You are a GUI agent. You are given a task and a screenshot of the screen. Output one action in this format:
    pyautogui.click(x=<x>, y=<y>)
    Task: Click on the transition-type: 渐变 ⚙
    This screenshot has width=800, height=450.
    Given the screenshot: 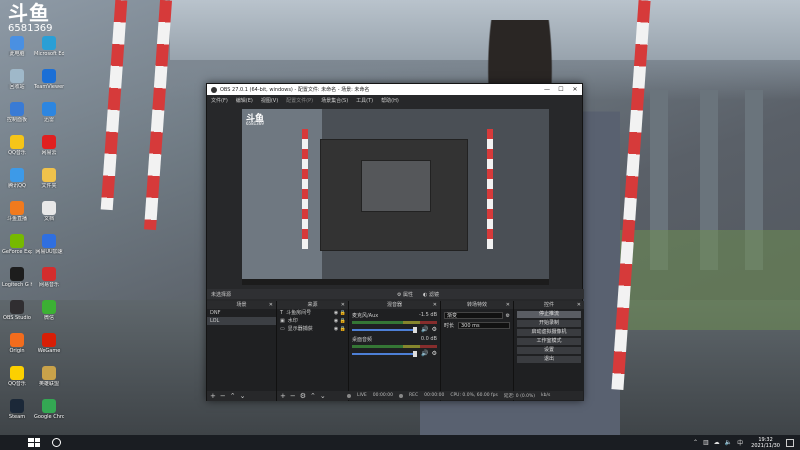 What is the action you would take?
    pyautogui.click(x=477, y=315)
    